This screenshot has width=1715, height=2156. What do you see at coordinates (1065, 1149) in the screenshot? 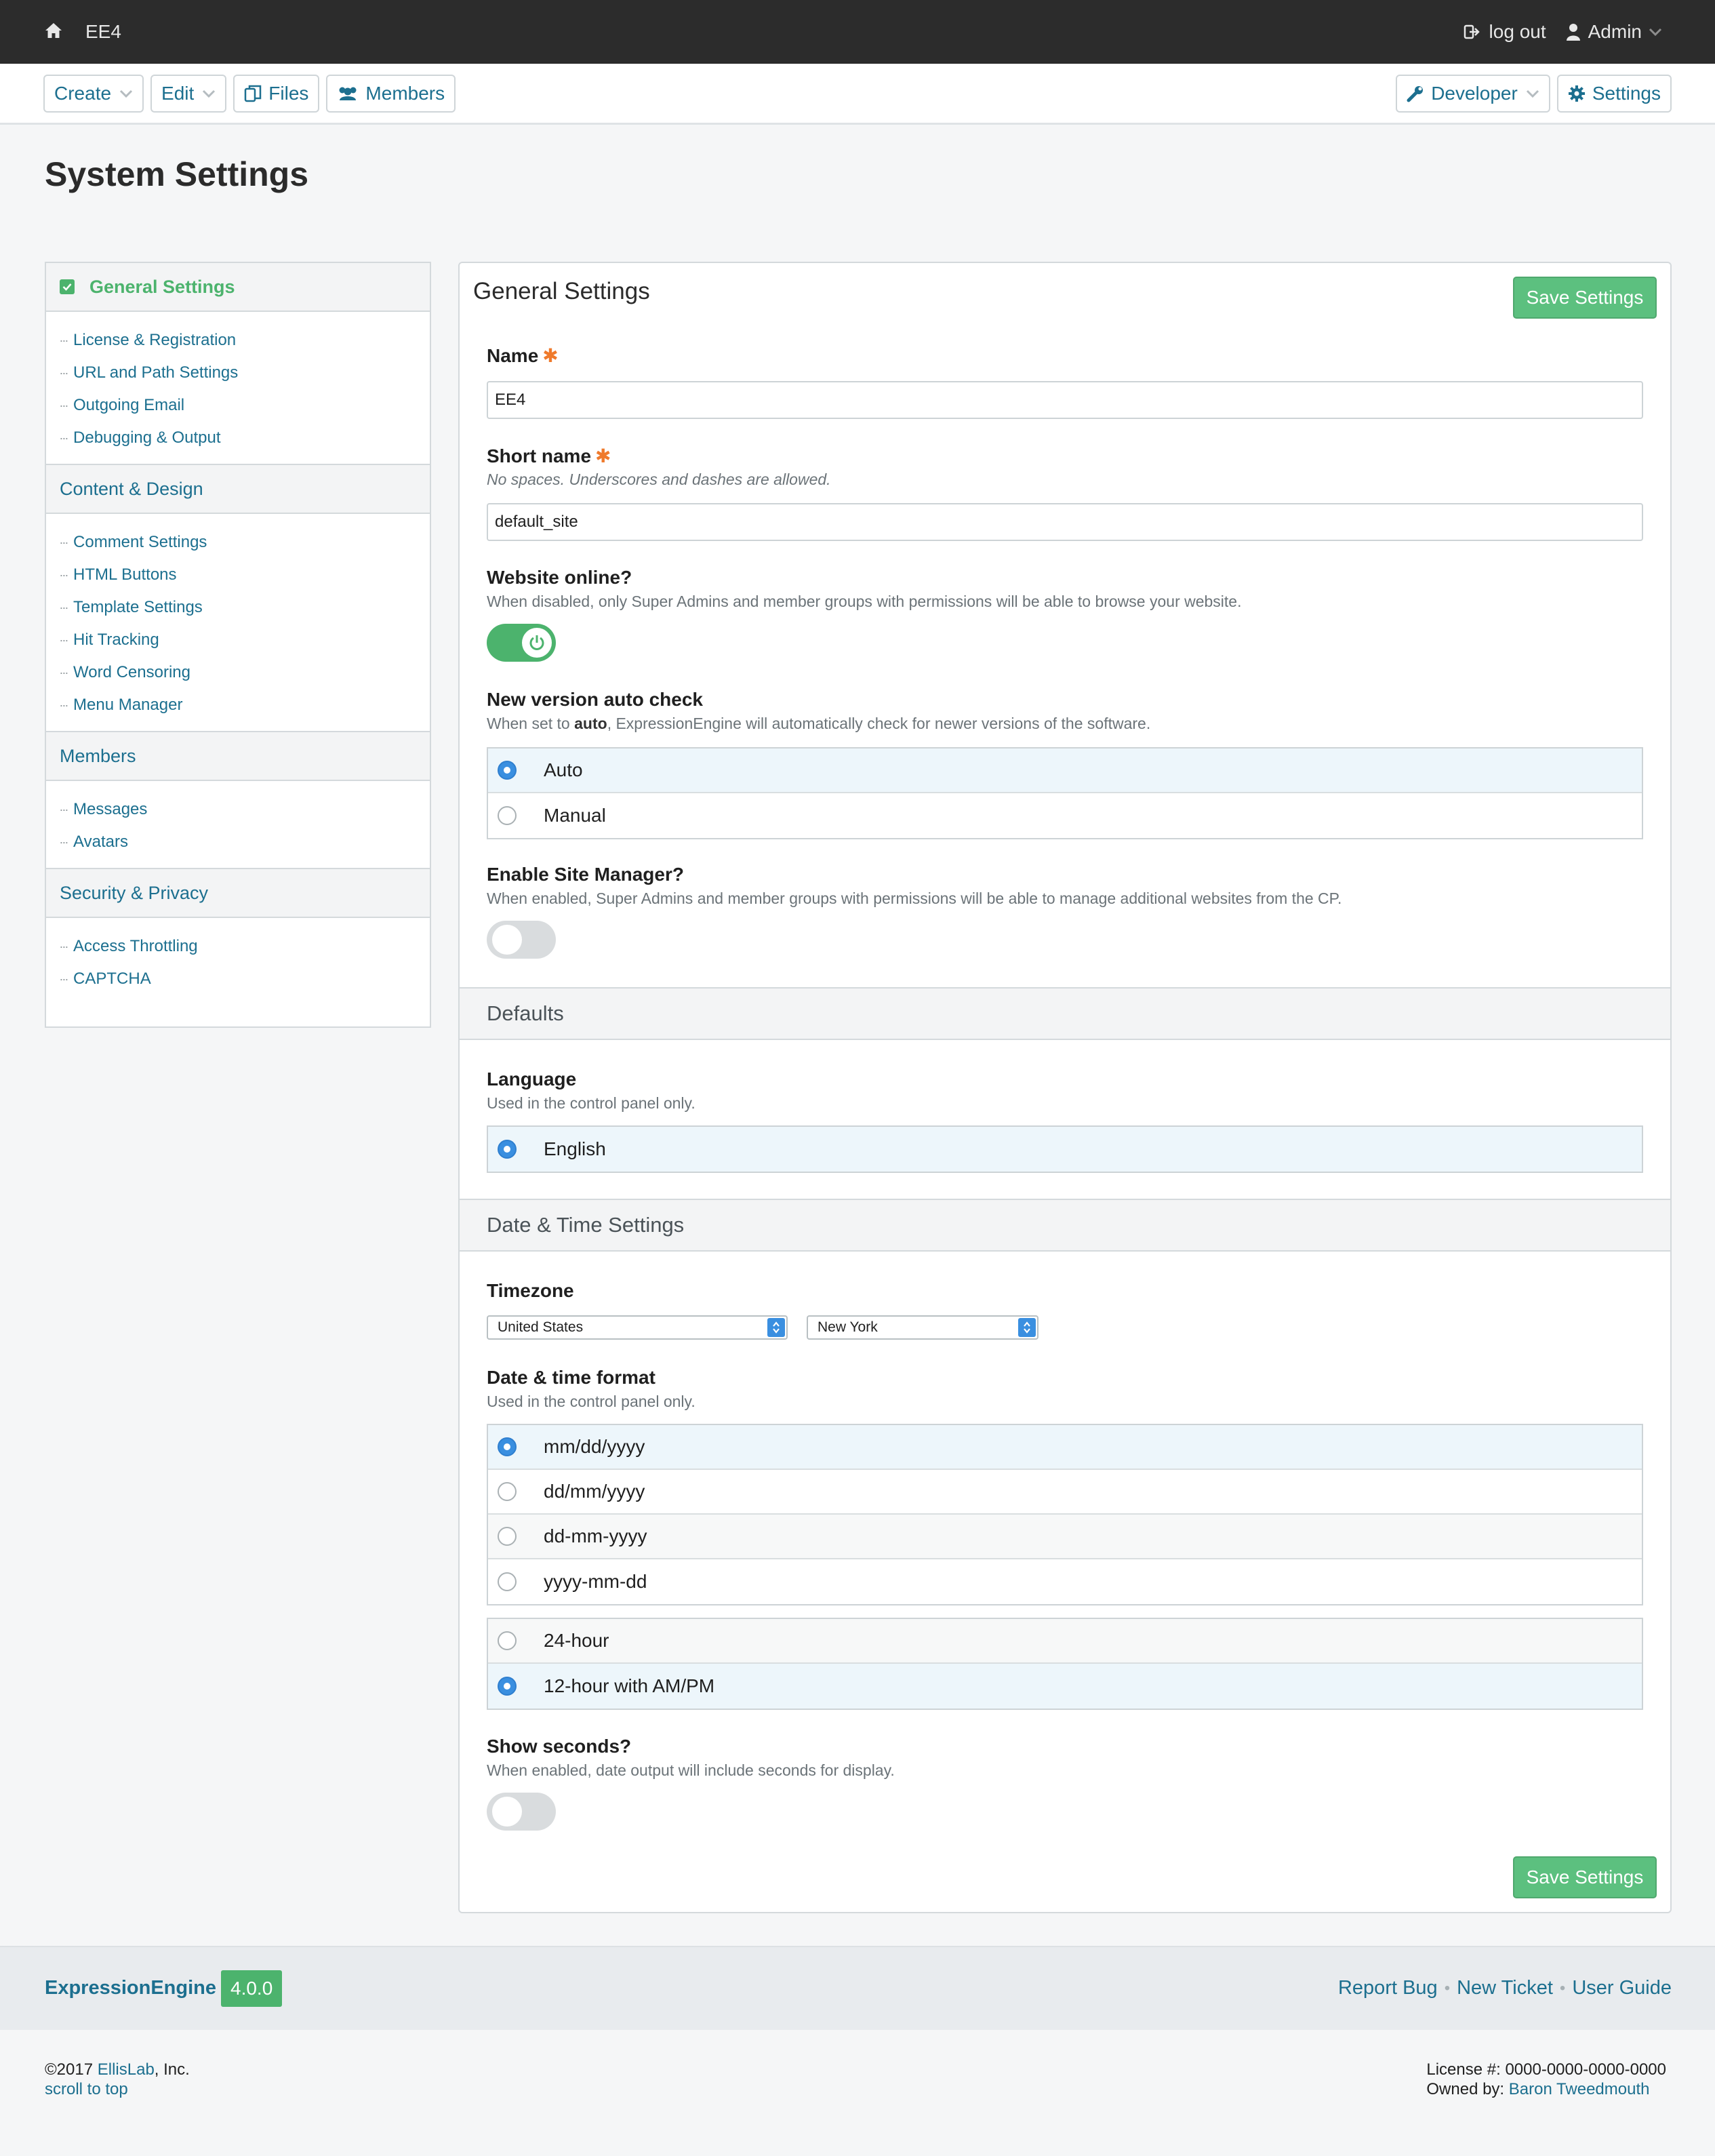
I see `radio-option-english: English` at bounding box center [1065, 1149].